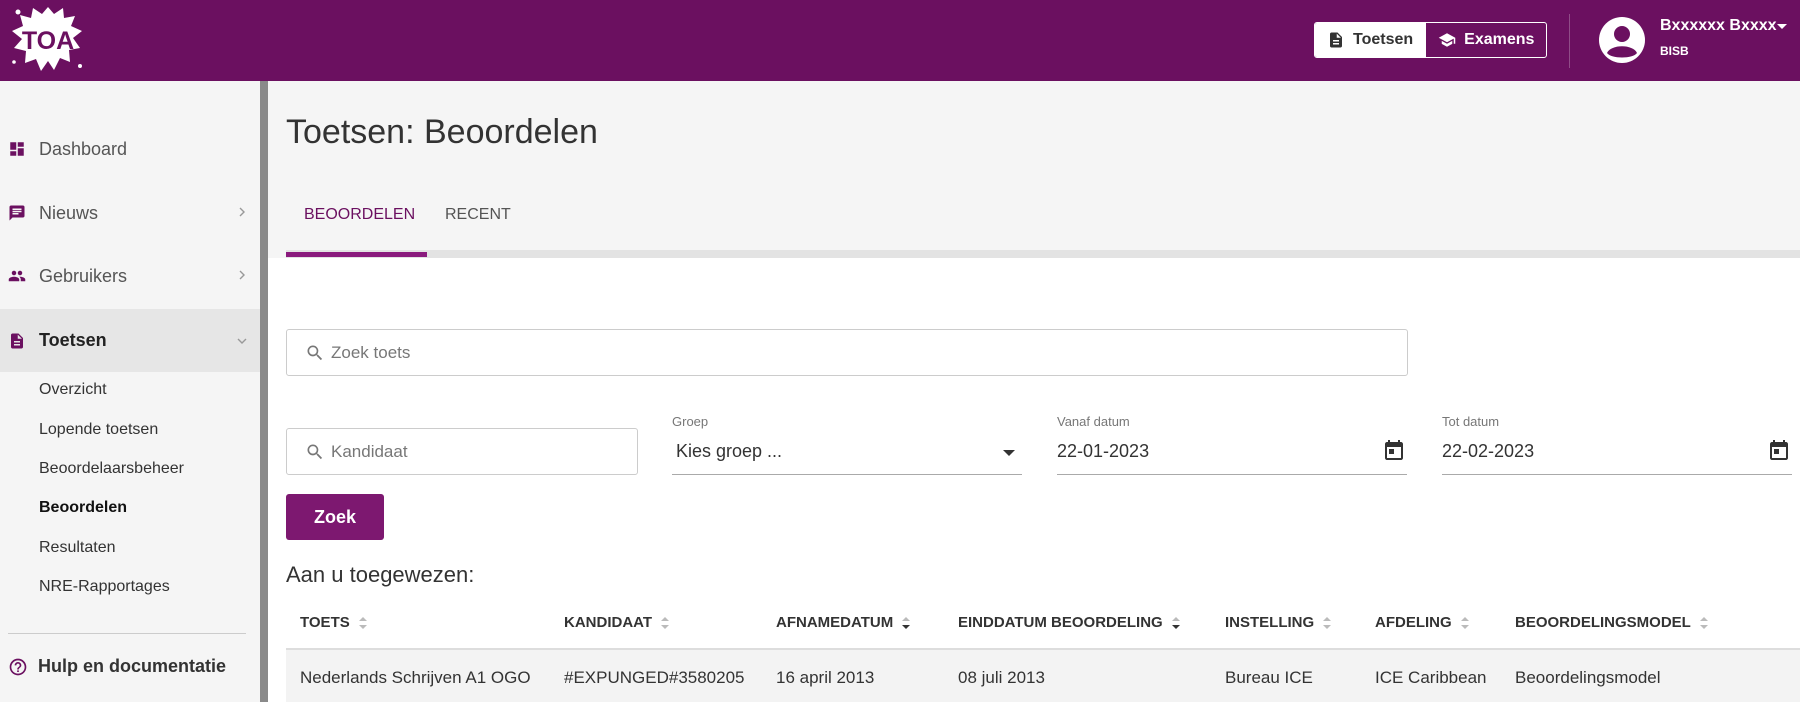  What do you see at coordinates (608, 622) in the screenshot?
I see `column-header-label: KANDIDAAT` at bounding box center [608, 622].